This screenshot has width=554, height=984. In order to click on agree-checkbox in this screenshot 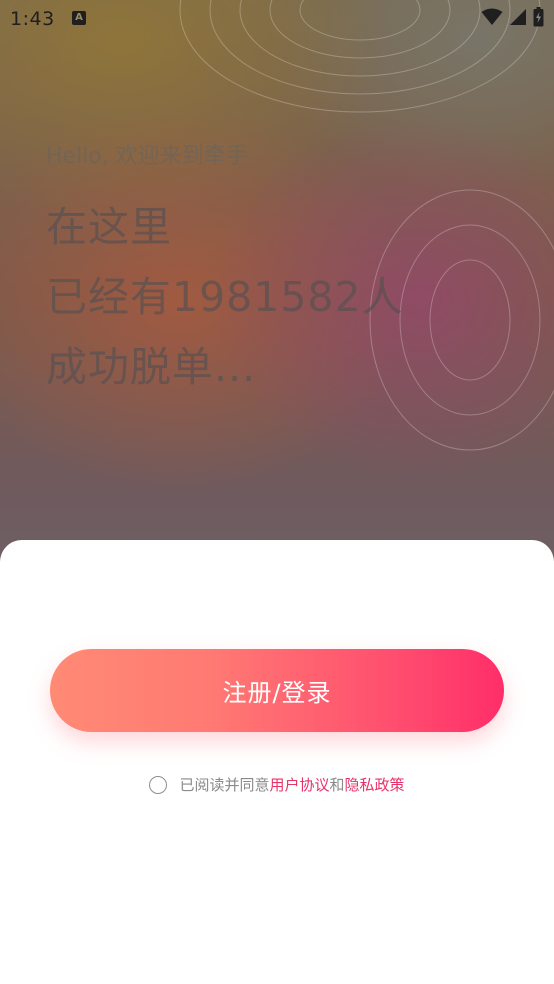, I will do `click(158, 784)`.